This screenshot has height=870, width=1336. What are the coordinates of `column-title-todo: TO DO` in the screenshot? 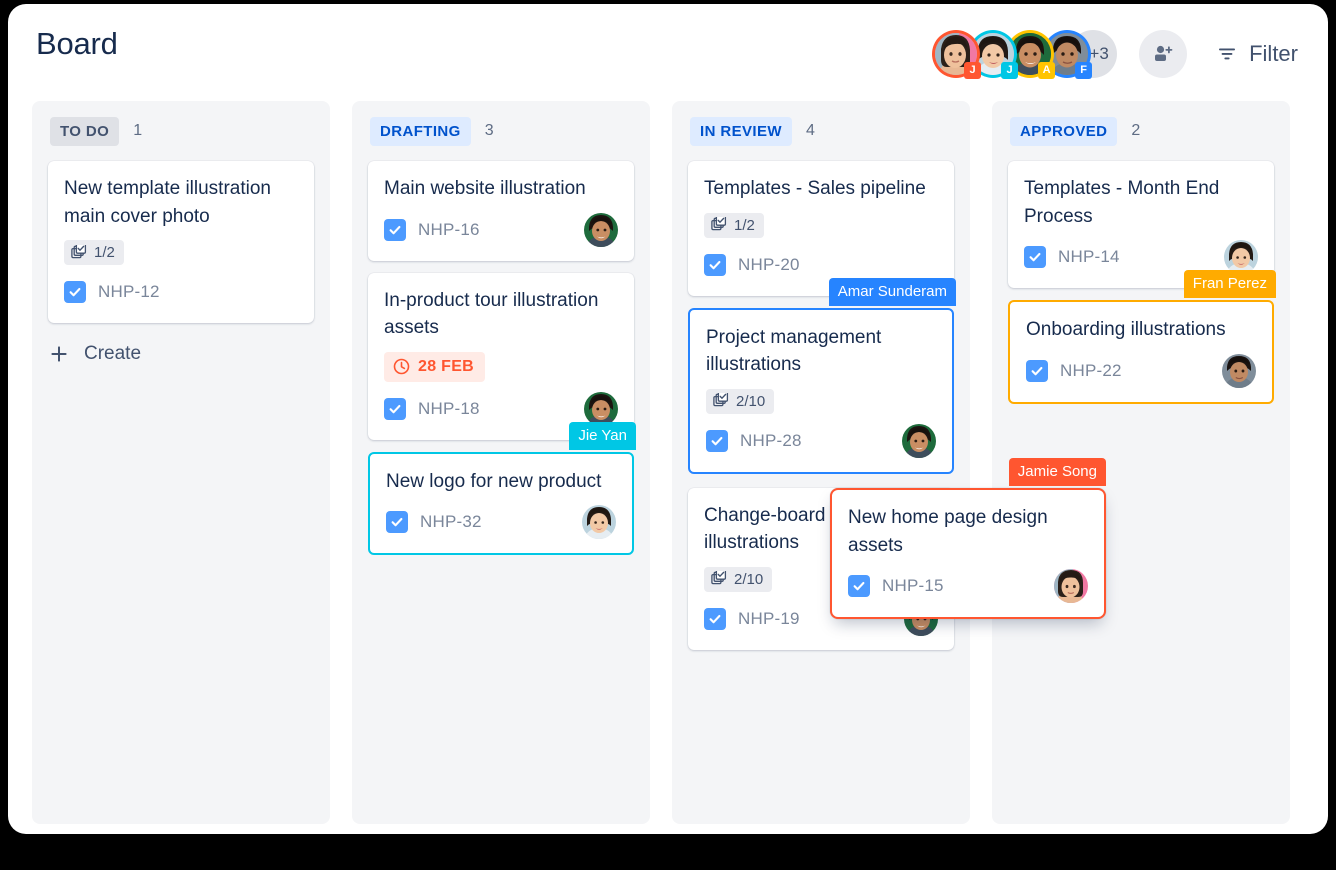 It's located at (85, 131).